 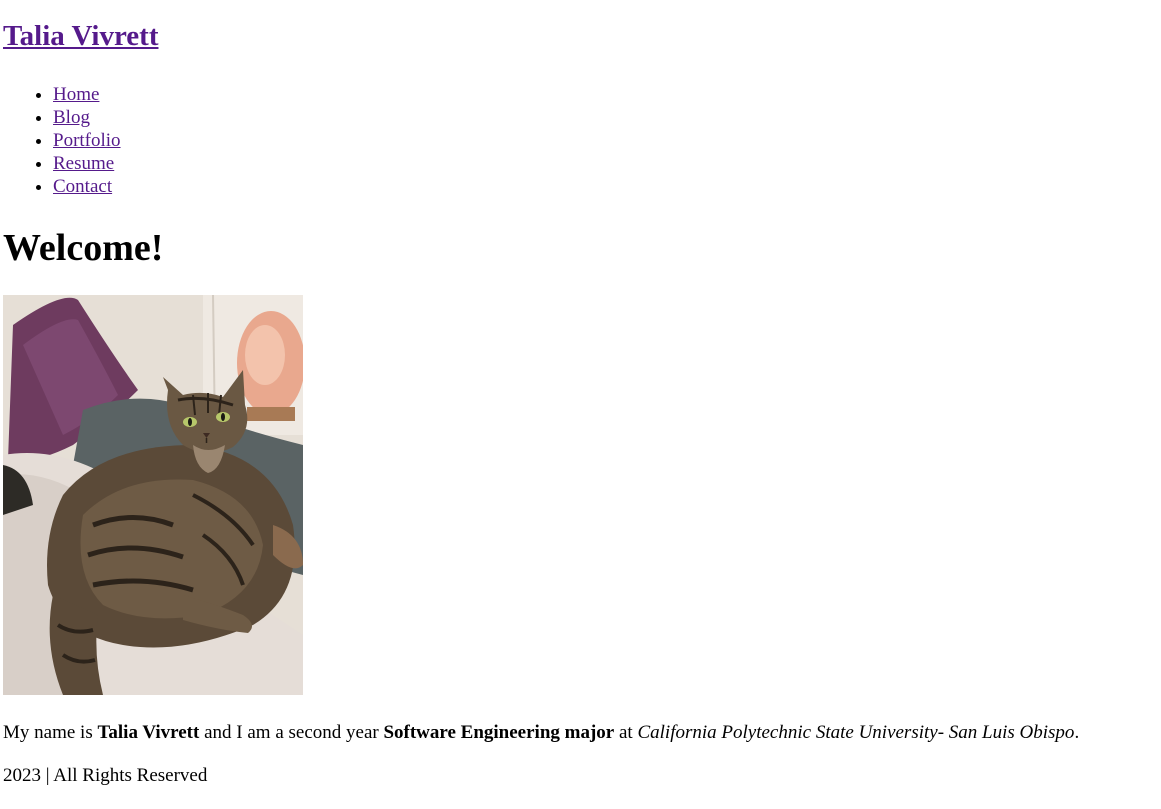 I want to click on page-title: Welcome!, so click(x=83, y=248).